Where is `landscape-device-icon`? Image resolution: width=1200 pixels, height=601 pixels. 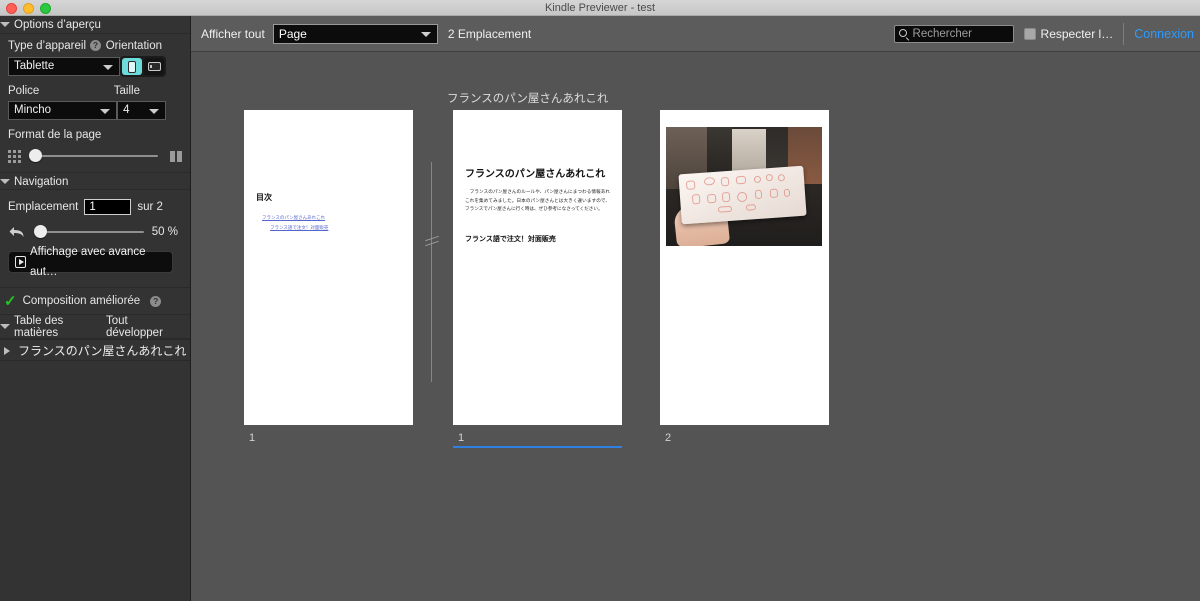
landscape-device-icon is located at coordinates (154, 66).